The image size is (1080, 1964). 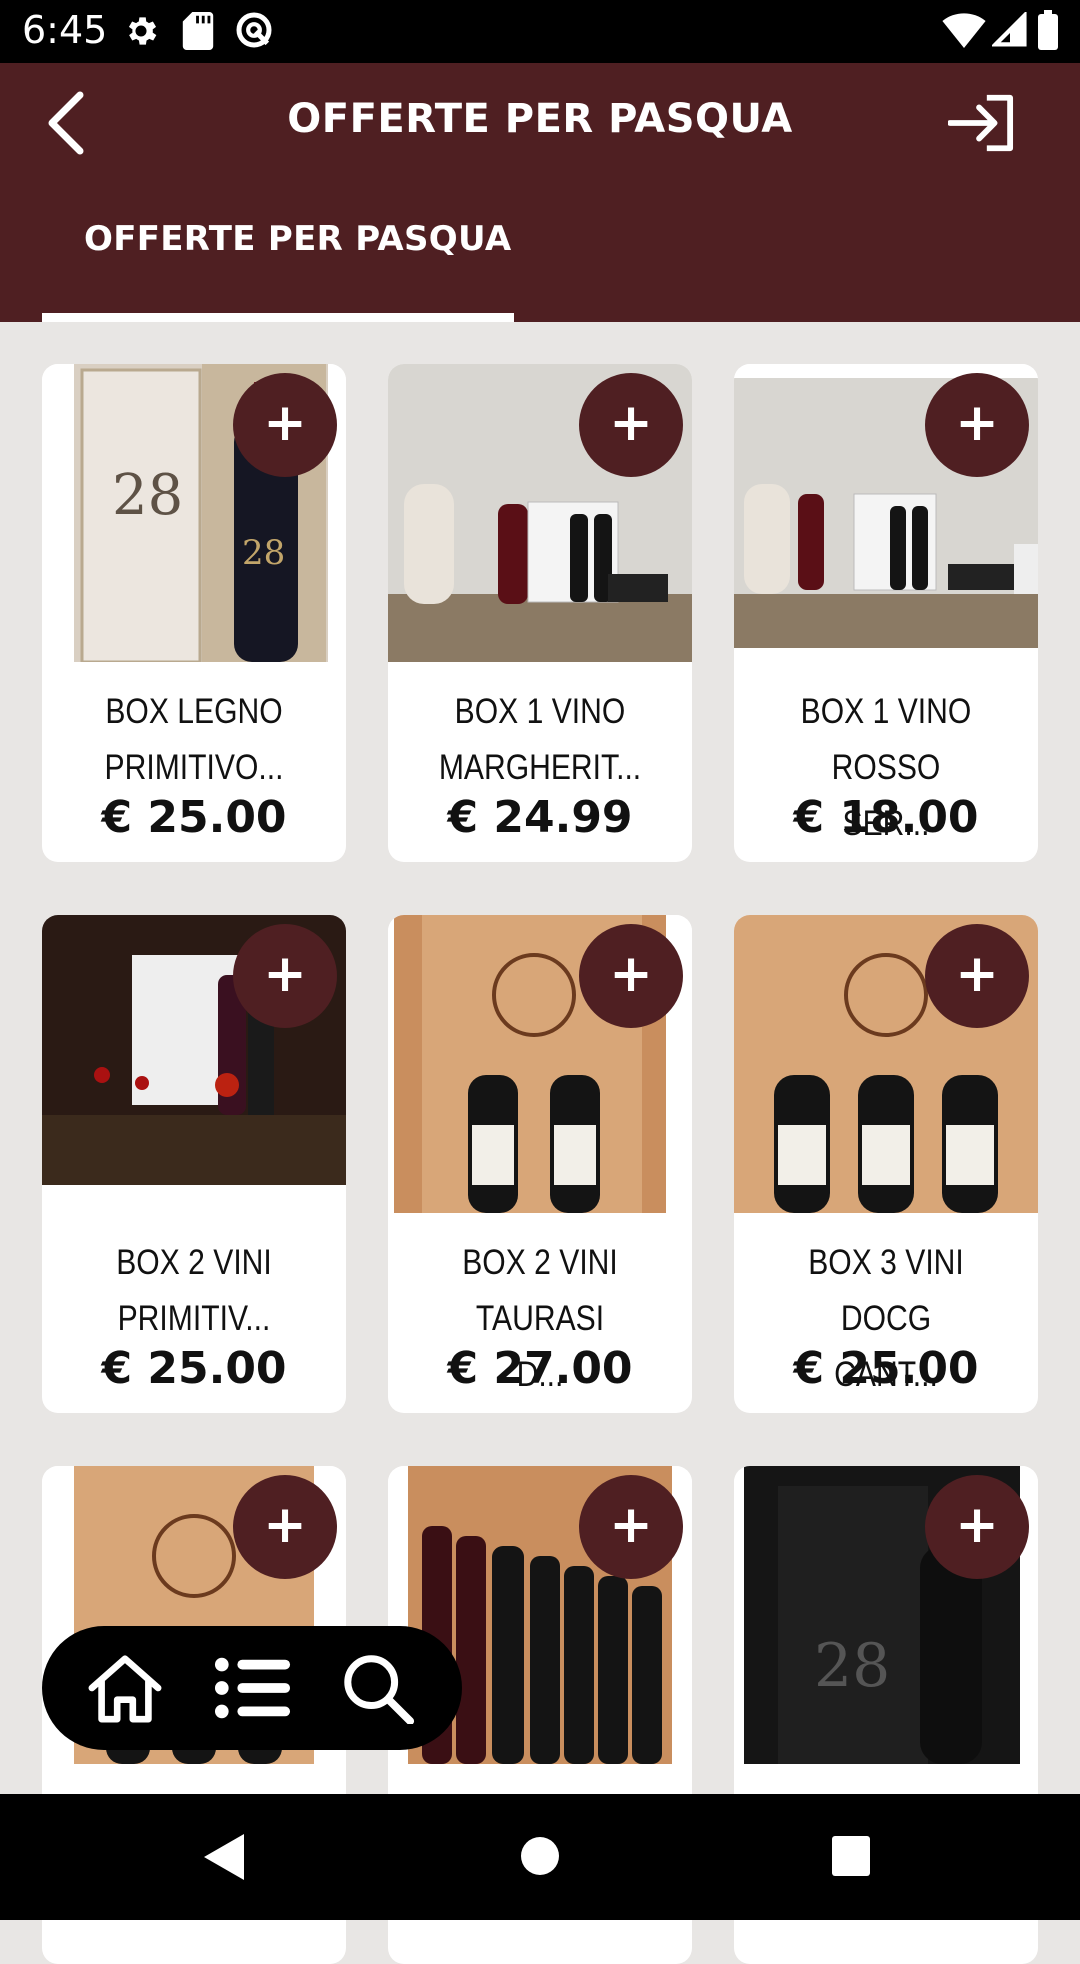 I want to click on home-icon, so click(x=125, y=1688).